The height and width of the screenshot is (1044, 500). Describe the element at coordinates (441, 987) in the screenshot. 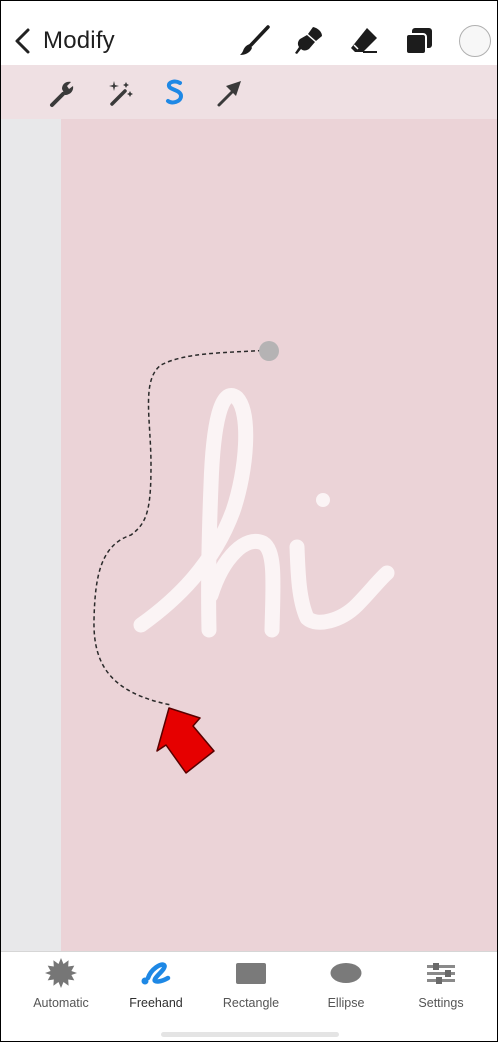

I see `mode-settings: Settings` at that location.